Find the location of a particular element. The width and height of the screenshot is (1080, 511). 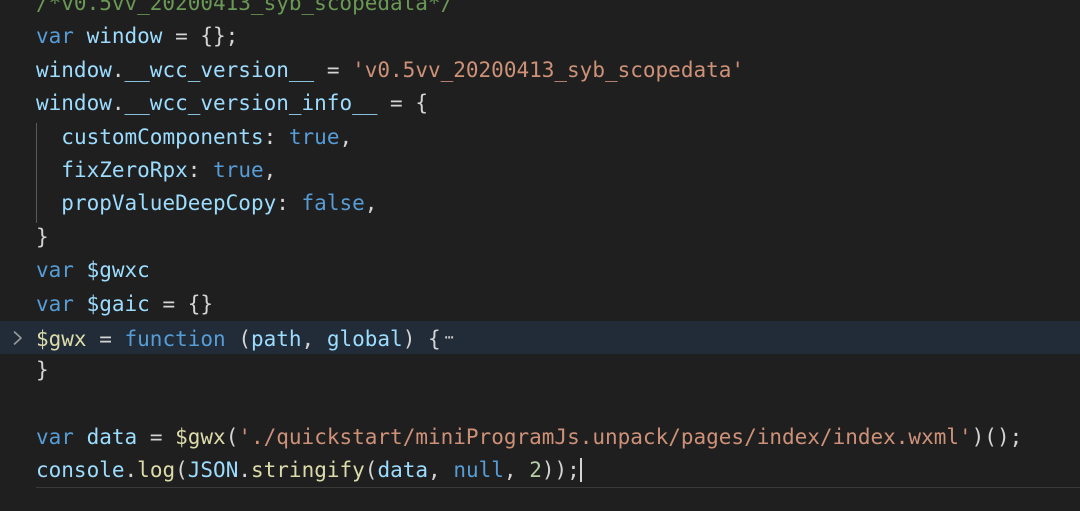

code-token: 'v0.5vv_20200413_syb_scopedata' is located at coordinates (548, 69).